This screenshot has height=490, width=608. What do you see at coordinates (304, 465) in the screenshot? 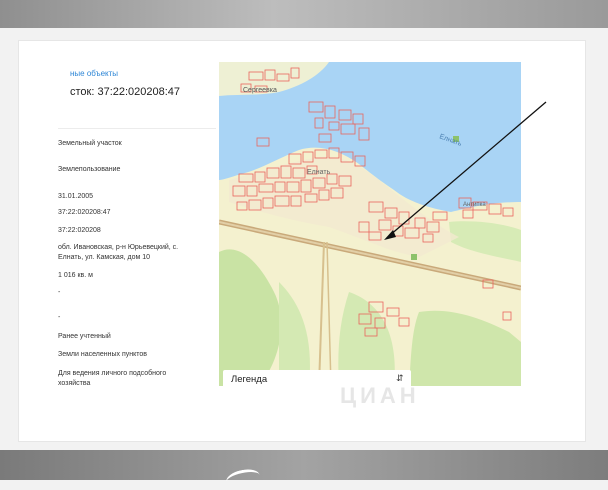
I see `bottom-window-bar` at bounding box center [304, 465].